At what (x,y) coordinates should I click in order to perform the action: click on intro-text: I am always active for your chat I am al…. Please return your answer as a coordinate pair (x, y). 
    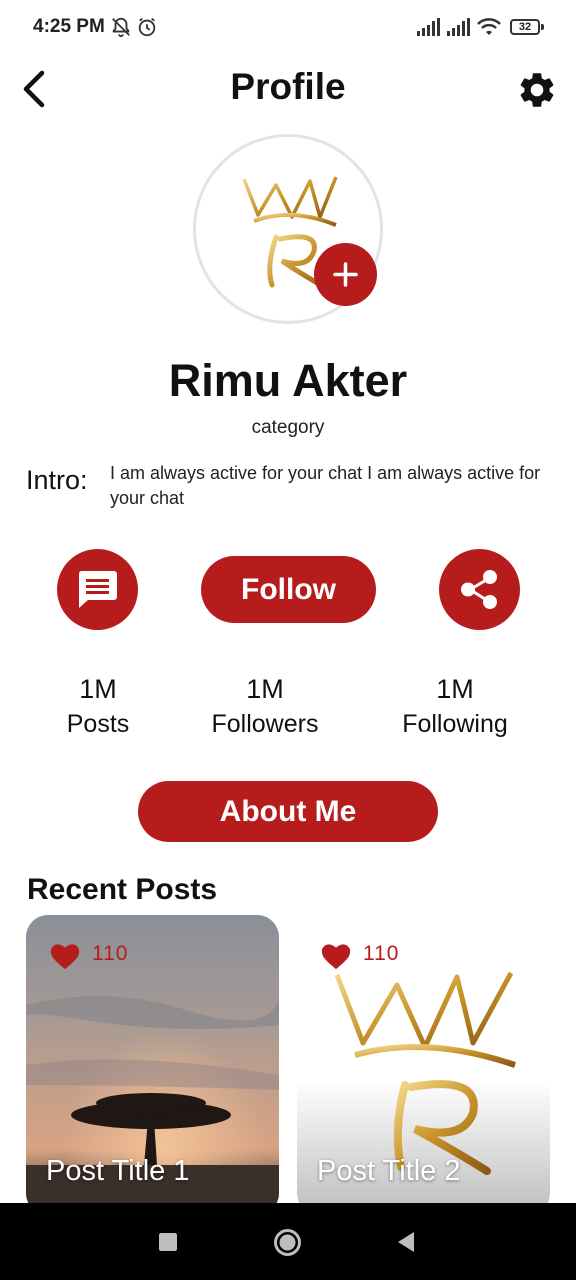
    Looking at the image, I should click on (325, 485).